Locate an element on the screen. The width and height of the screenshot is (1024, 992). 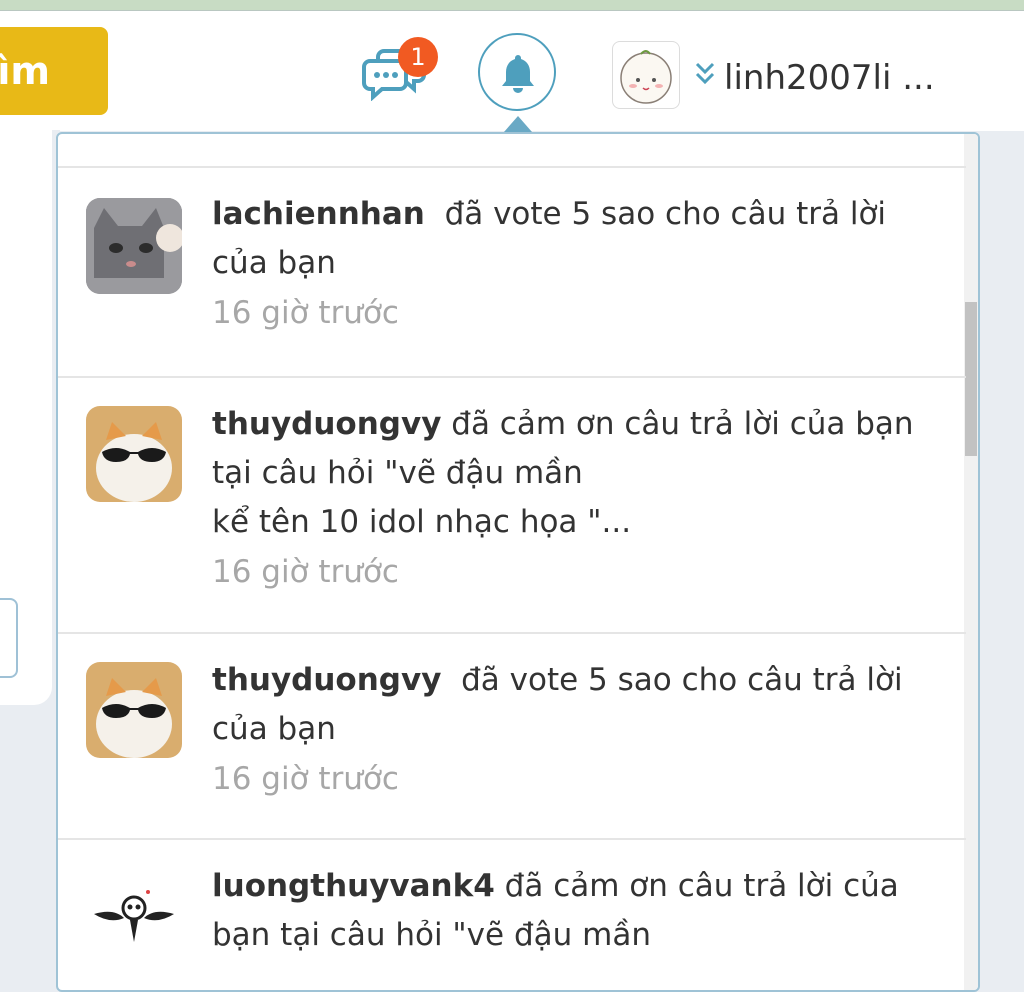
user-avatar is located at coordinates (646, 75).